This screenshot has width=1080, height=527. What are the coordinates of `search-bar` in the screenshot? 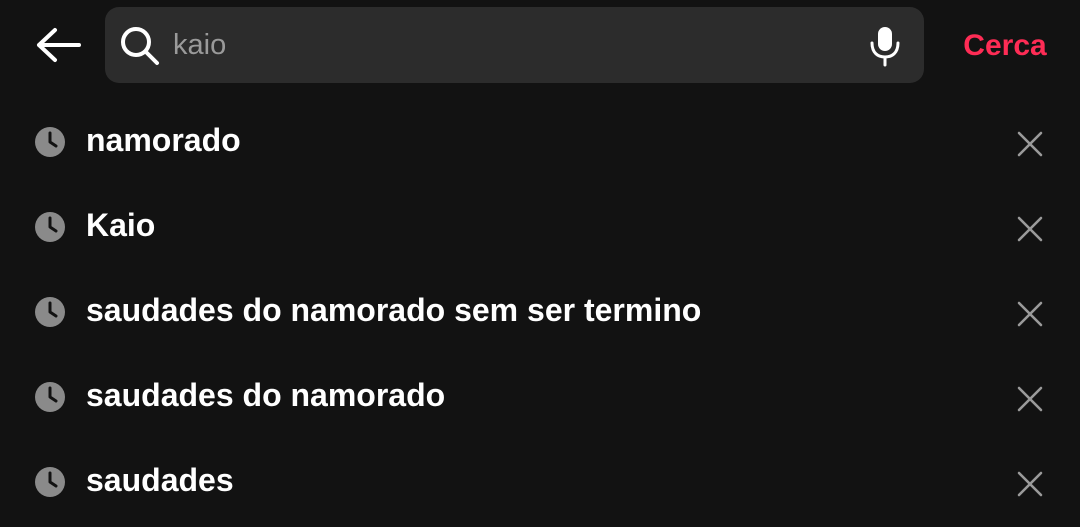 It's located at (514, 45).